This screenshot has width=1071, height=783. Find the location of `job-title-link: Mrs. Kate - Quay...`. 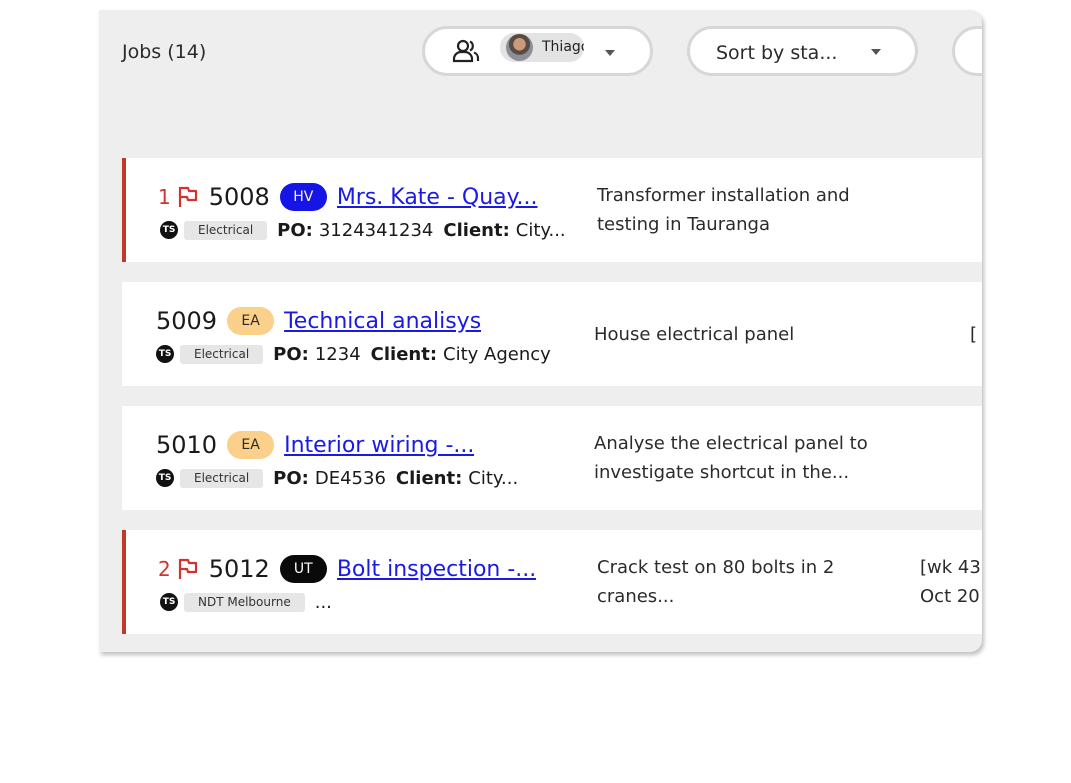

job-title-link: Mrs. Kate - Quay... is located at coordinates (437, 197).